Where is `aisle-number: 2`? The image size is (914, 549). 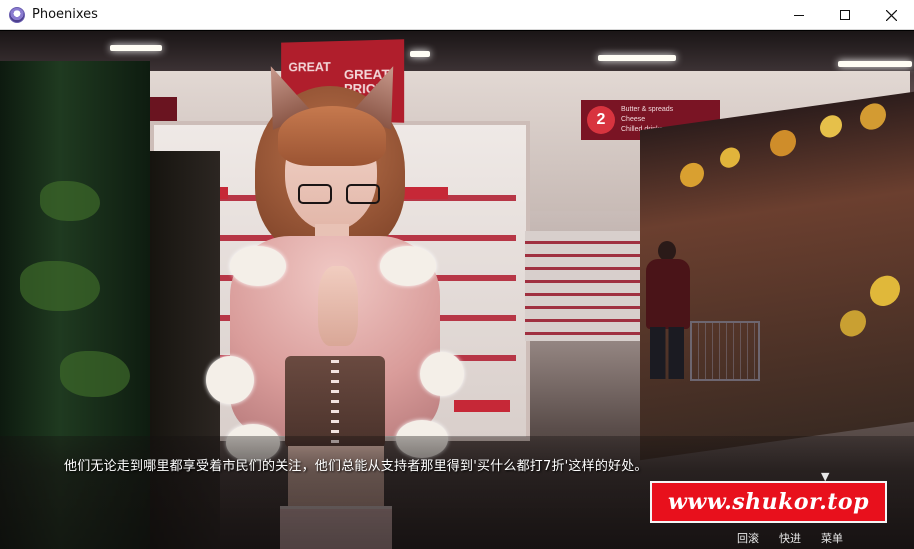
aisle-number: 2 is located at coordinates (601, 120).